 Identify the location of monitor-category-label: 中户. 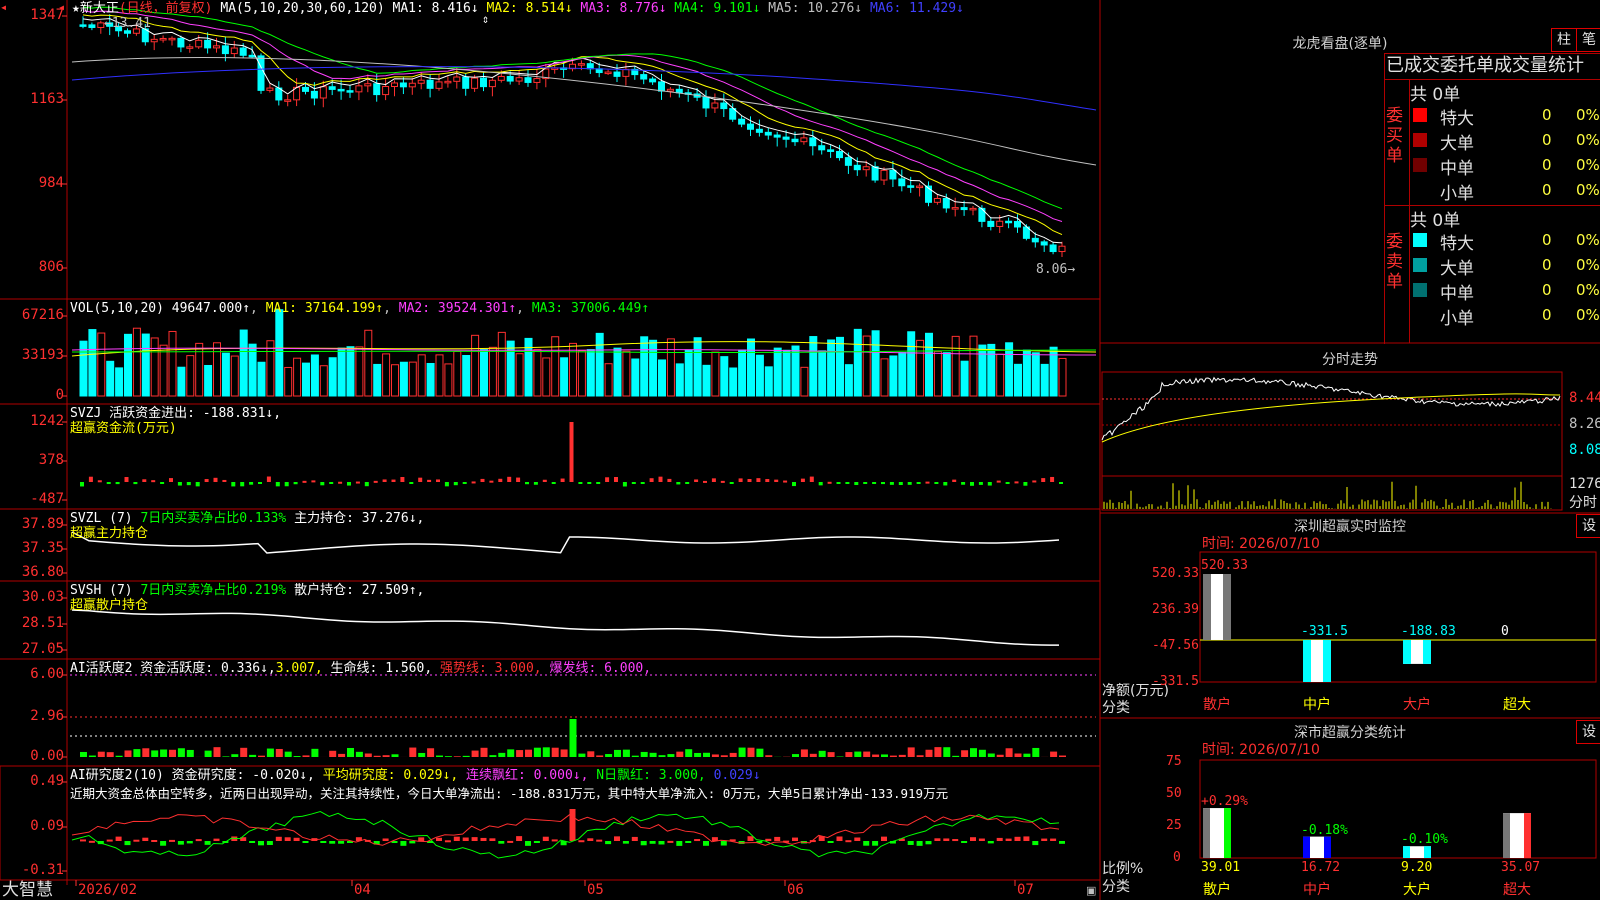
(1317, 705).